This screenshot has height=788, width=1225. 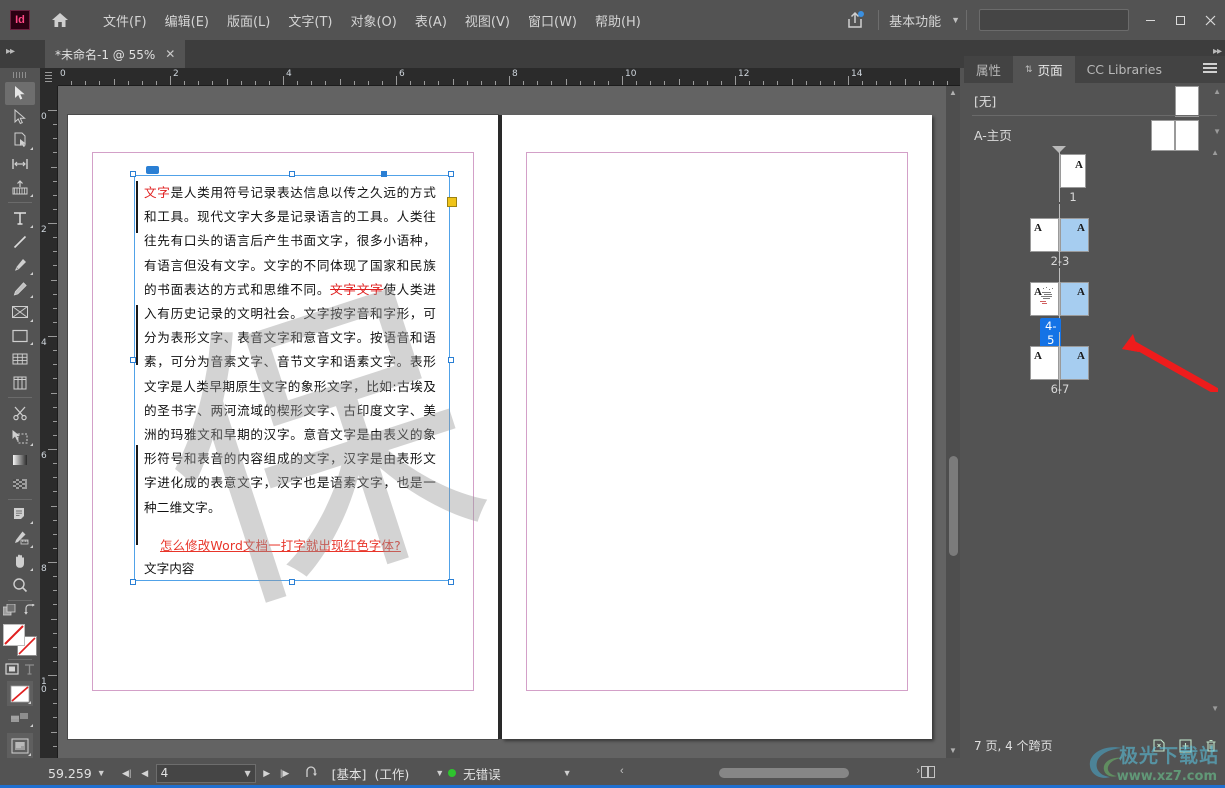 What do you see at coordinates (953, 751) in the screenshot?
I see `scroll-down-icon: ▼` at bounding box center [953, 751].